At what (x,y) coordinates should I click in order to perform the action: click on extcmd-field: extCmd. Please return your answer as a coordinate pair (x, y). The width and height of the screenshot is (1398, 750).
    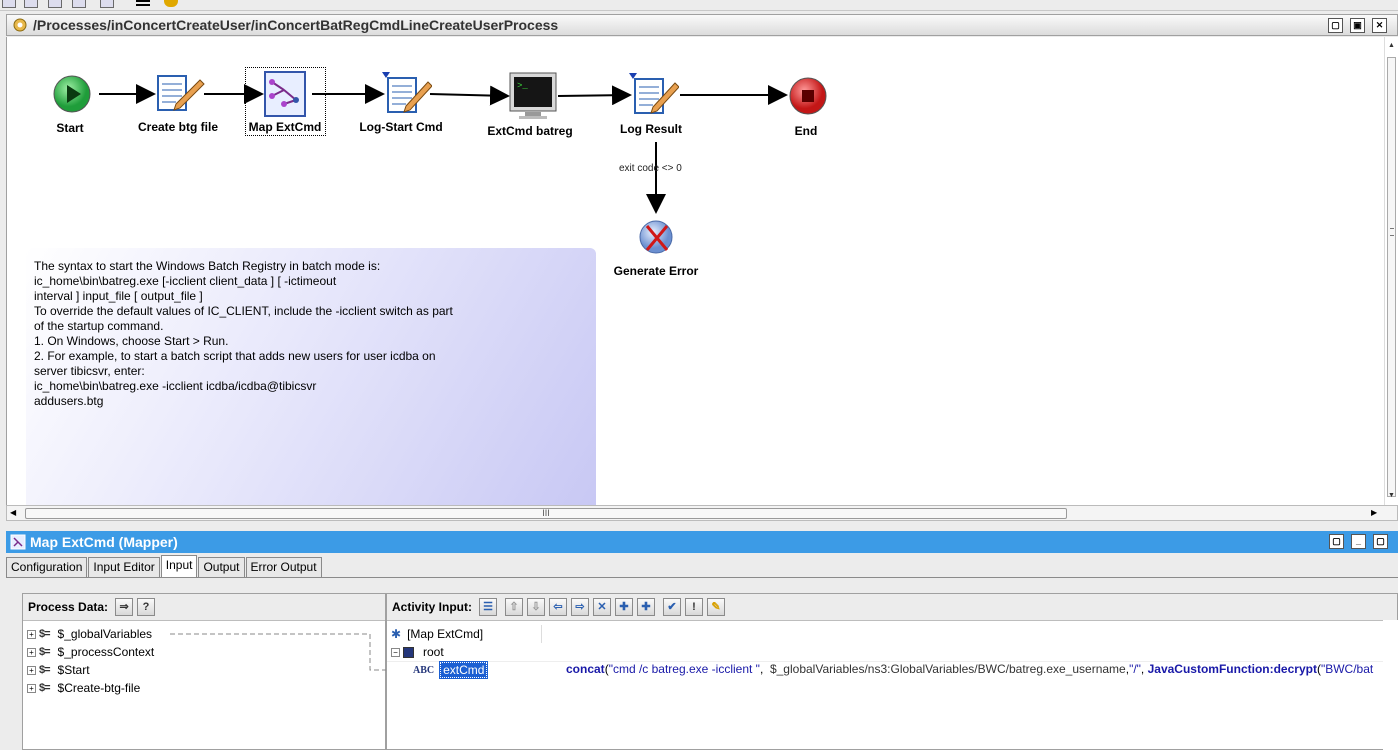
    Looking at the image, I should click on (464, 670).